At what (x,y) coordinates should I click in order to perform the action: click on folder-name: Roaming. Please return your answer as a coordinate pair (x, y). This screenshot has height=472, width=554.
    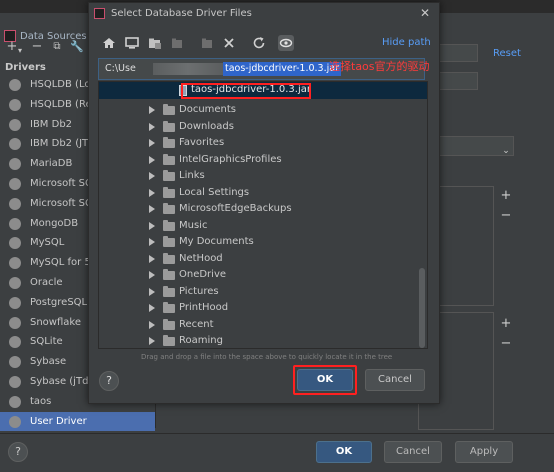
    Looking at the image, I should click on (201, 340).